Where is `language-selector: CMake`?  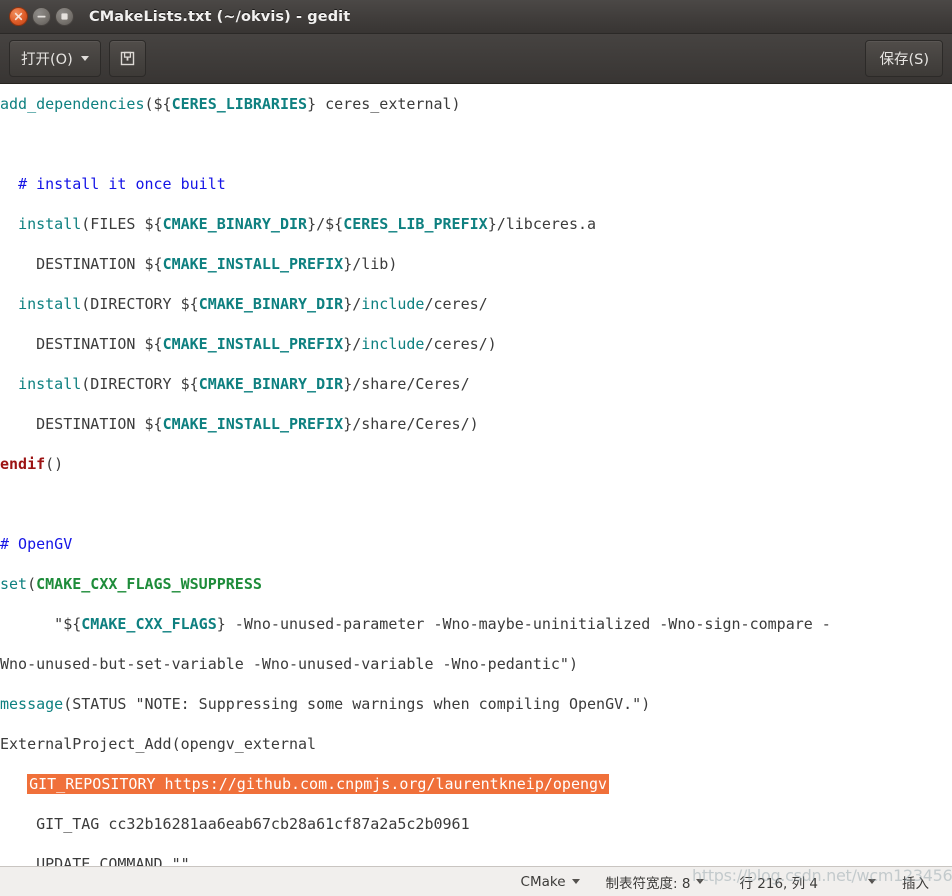 language-selector: CMake is located at coordinates (550, 882).